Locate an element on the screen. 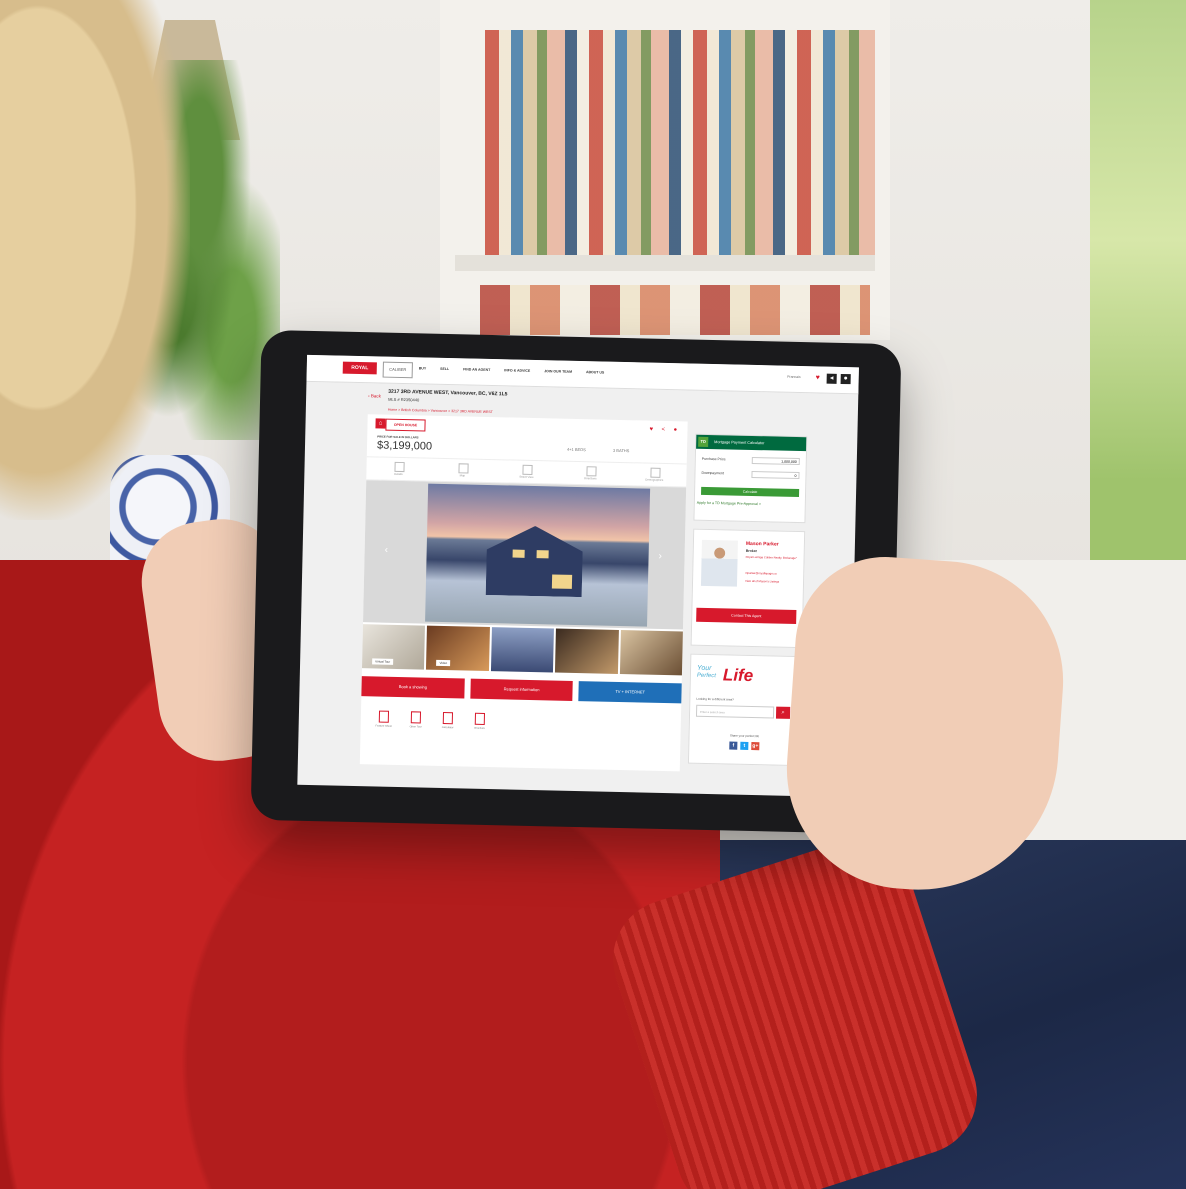 This screenshot has height=1189, width=1186. tab-label: Map is located at coordinates (462, 475).